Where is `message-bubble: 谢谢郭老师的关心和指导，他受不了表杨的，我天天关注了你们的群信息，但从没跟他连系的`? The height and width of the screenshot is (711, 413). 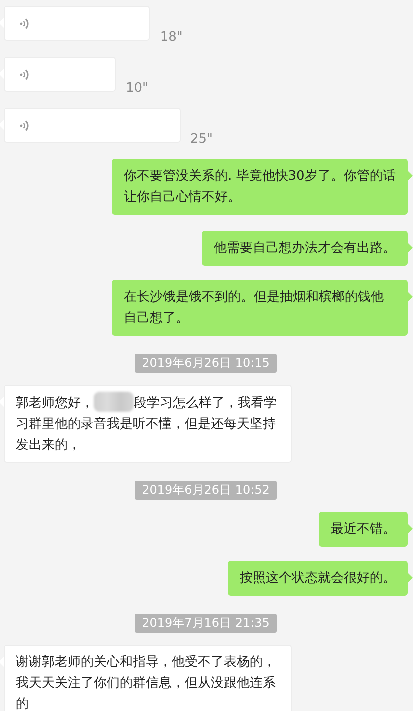
message-bubble: 谢谢郭老师的关心和指导，他受不了表杨的，我天天关注了你们的群信息，但从没跟他连系的 is located at coordinates (148, 678).